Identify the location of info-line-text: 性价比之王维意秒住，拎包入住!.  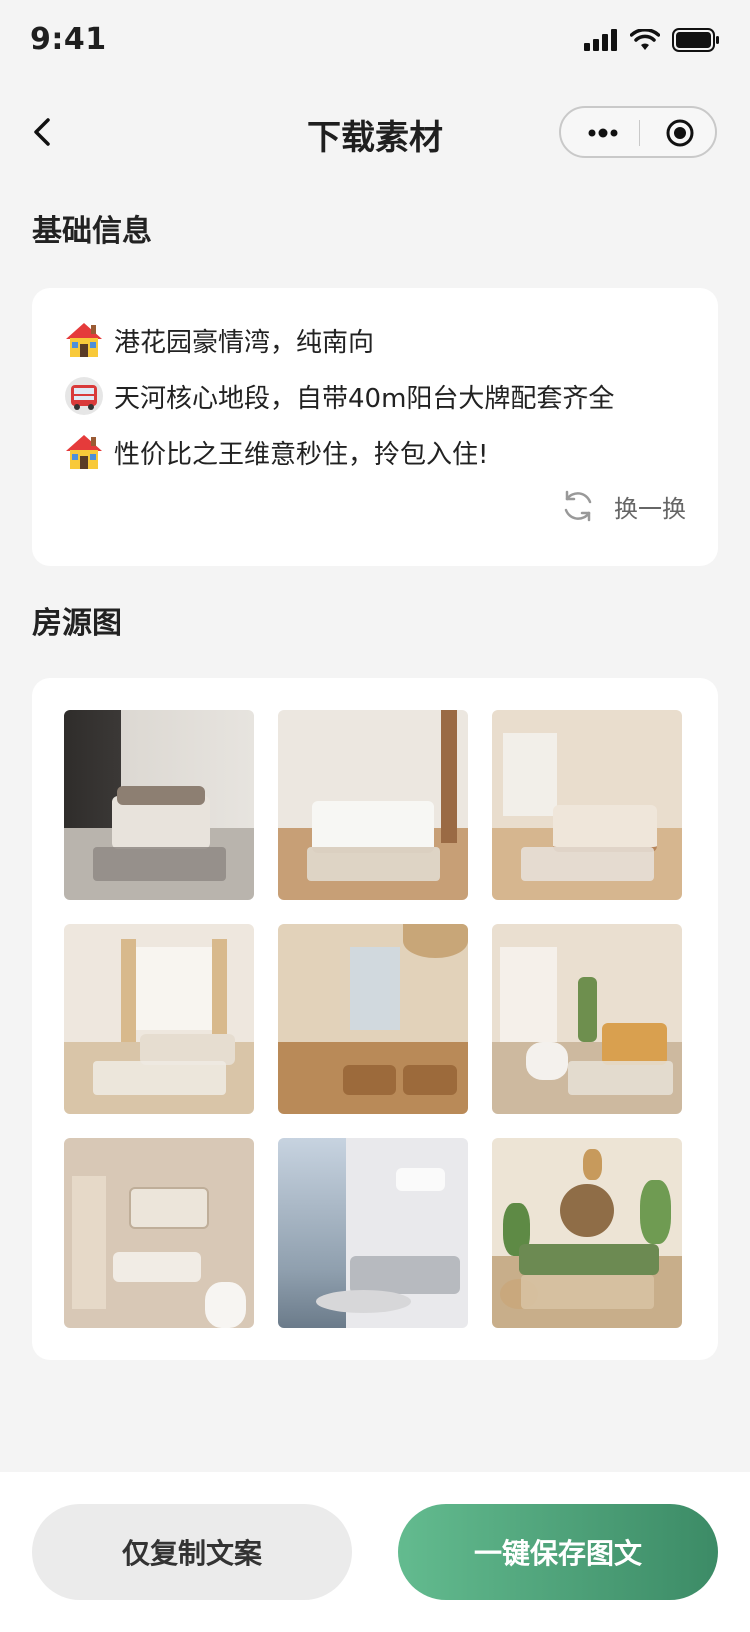
(301, 454).